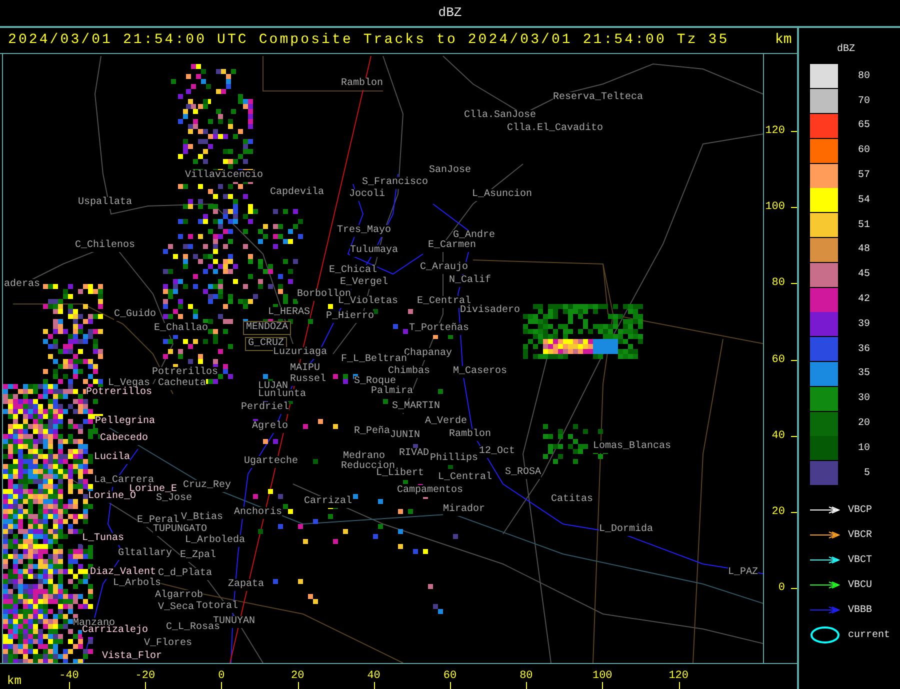  What do you see at coordinates (364, 231) in the screenshot?
I see `place-label: Tres_Mayo` at bounding box center [364, 231].